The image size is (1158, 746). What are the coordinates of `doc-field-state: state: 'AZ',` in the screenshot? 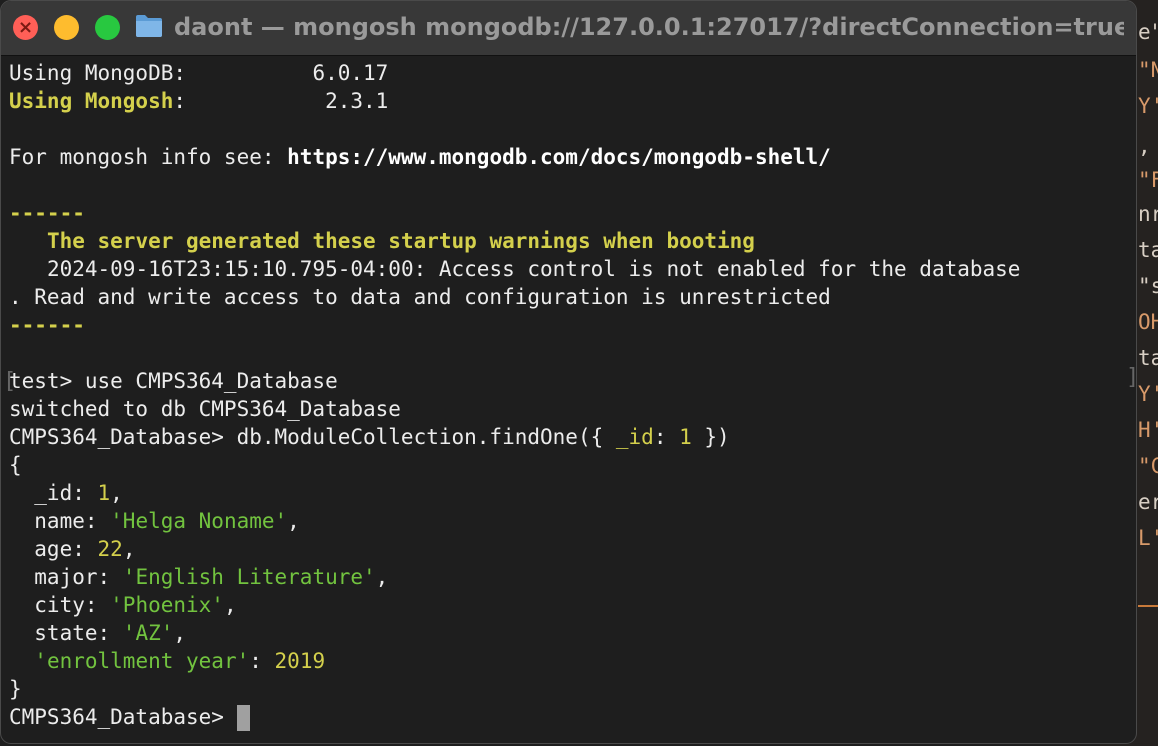 It's located at (98, 633).